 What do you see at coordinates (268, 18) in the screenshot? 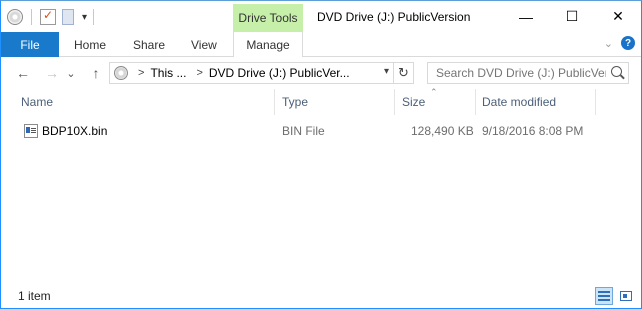
I see `drive-tools-context-label: Drive Tools` at bounding box center [268, 18].